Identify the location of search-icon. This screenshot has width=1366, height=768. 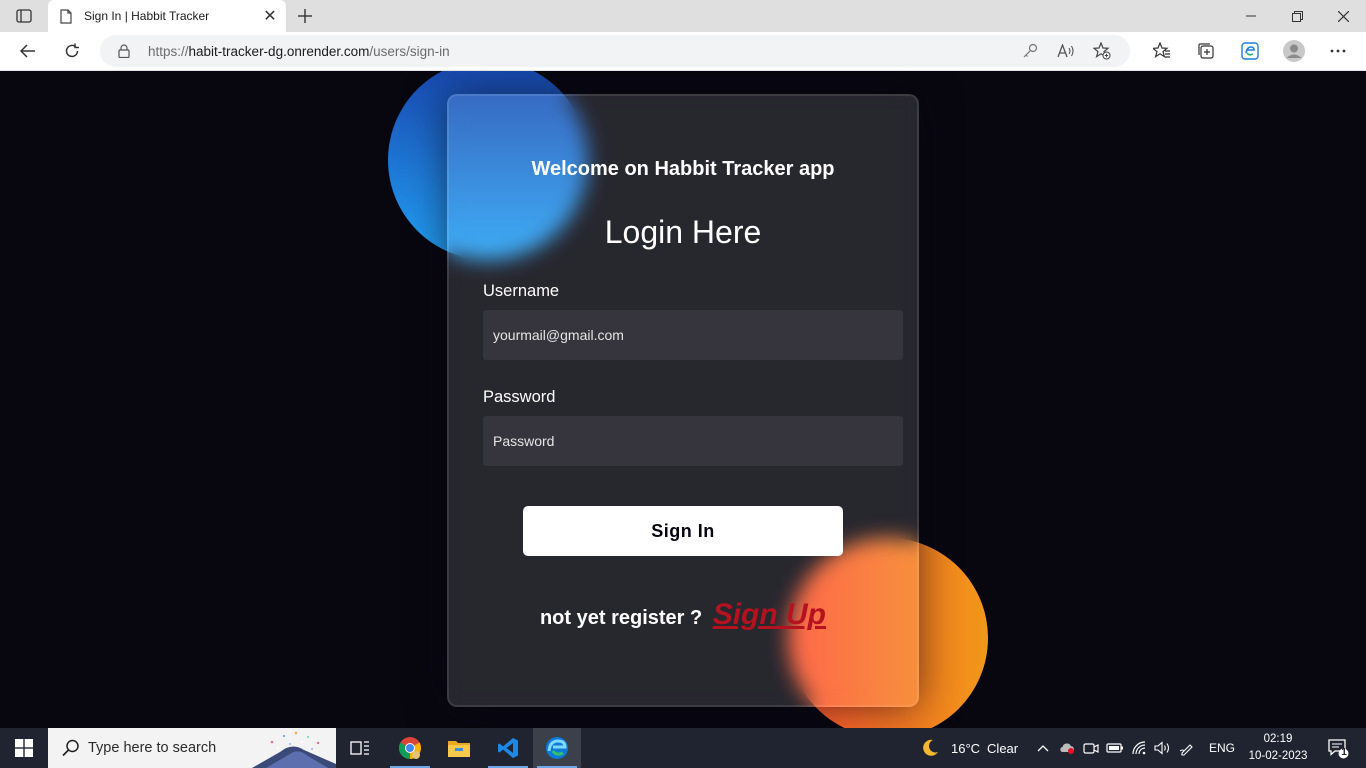
(71, 748).